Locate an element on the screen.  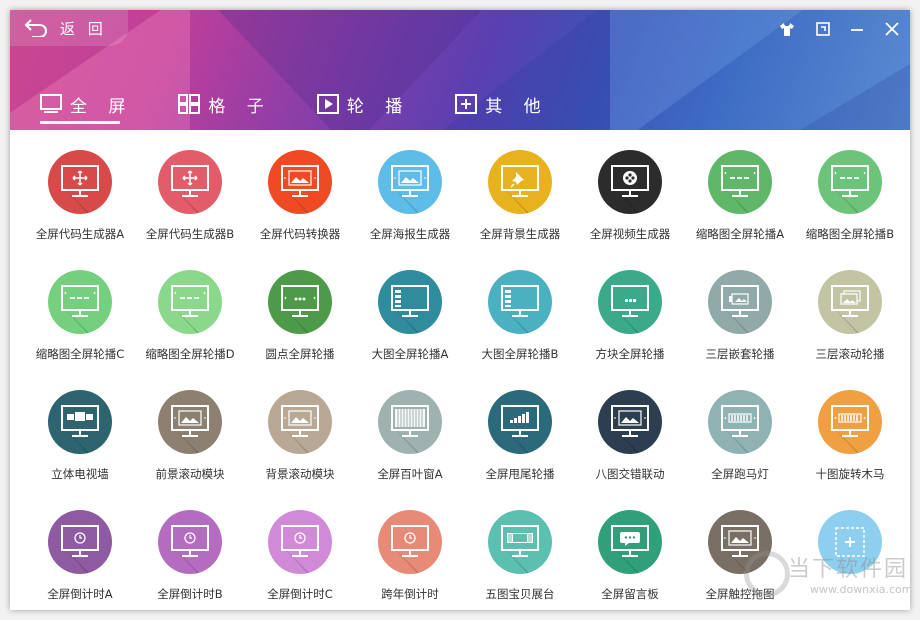
add-template-button is located at coordinates (850, 548).